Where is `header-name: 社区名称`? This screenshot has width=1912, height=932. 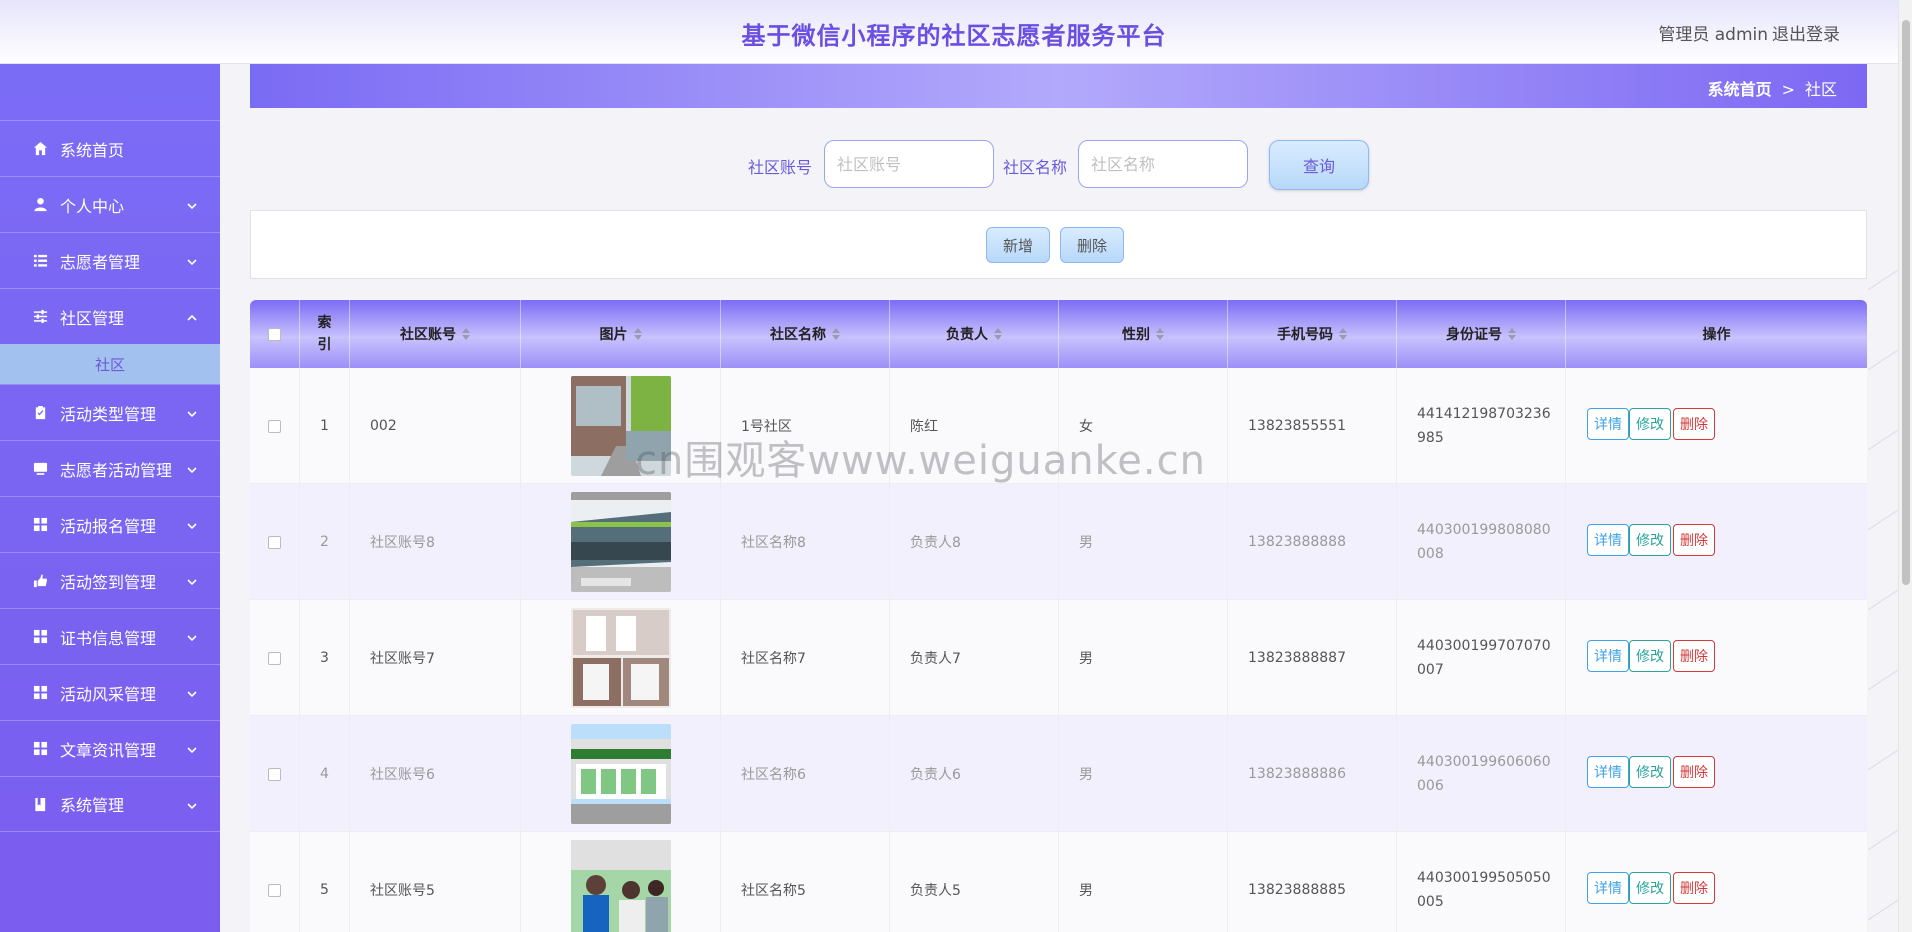
header-name: 社区名称 is located at coordinates (805, 334).